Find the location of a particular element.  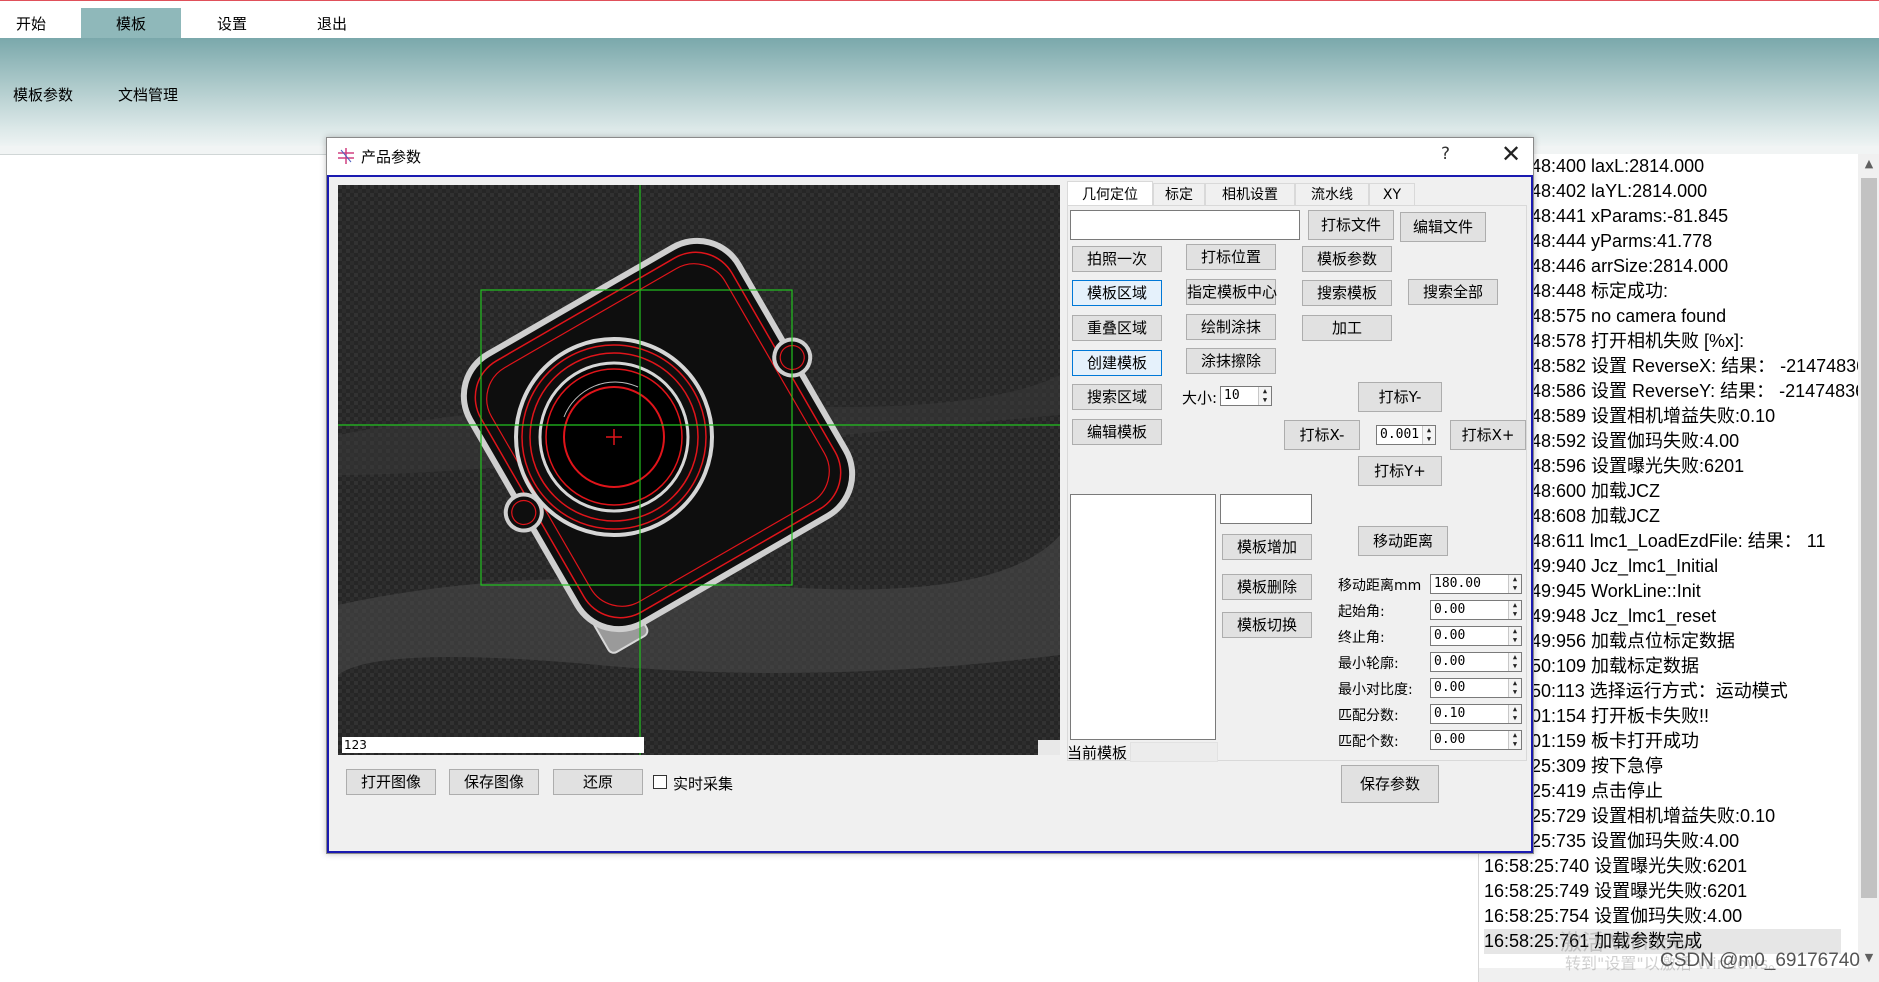

log-line: 49:945 WorkLine::Init is located at coordinates (1616, 591).